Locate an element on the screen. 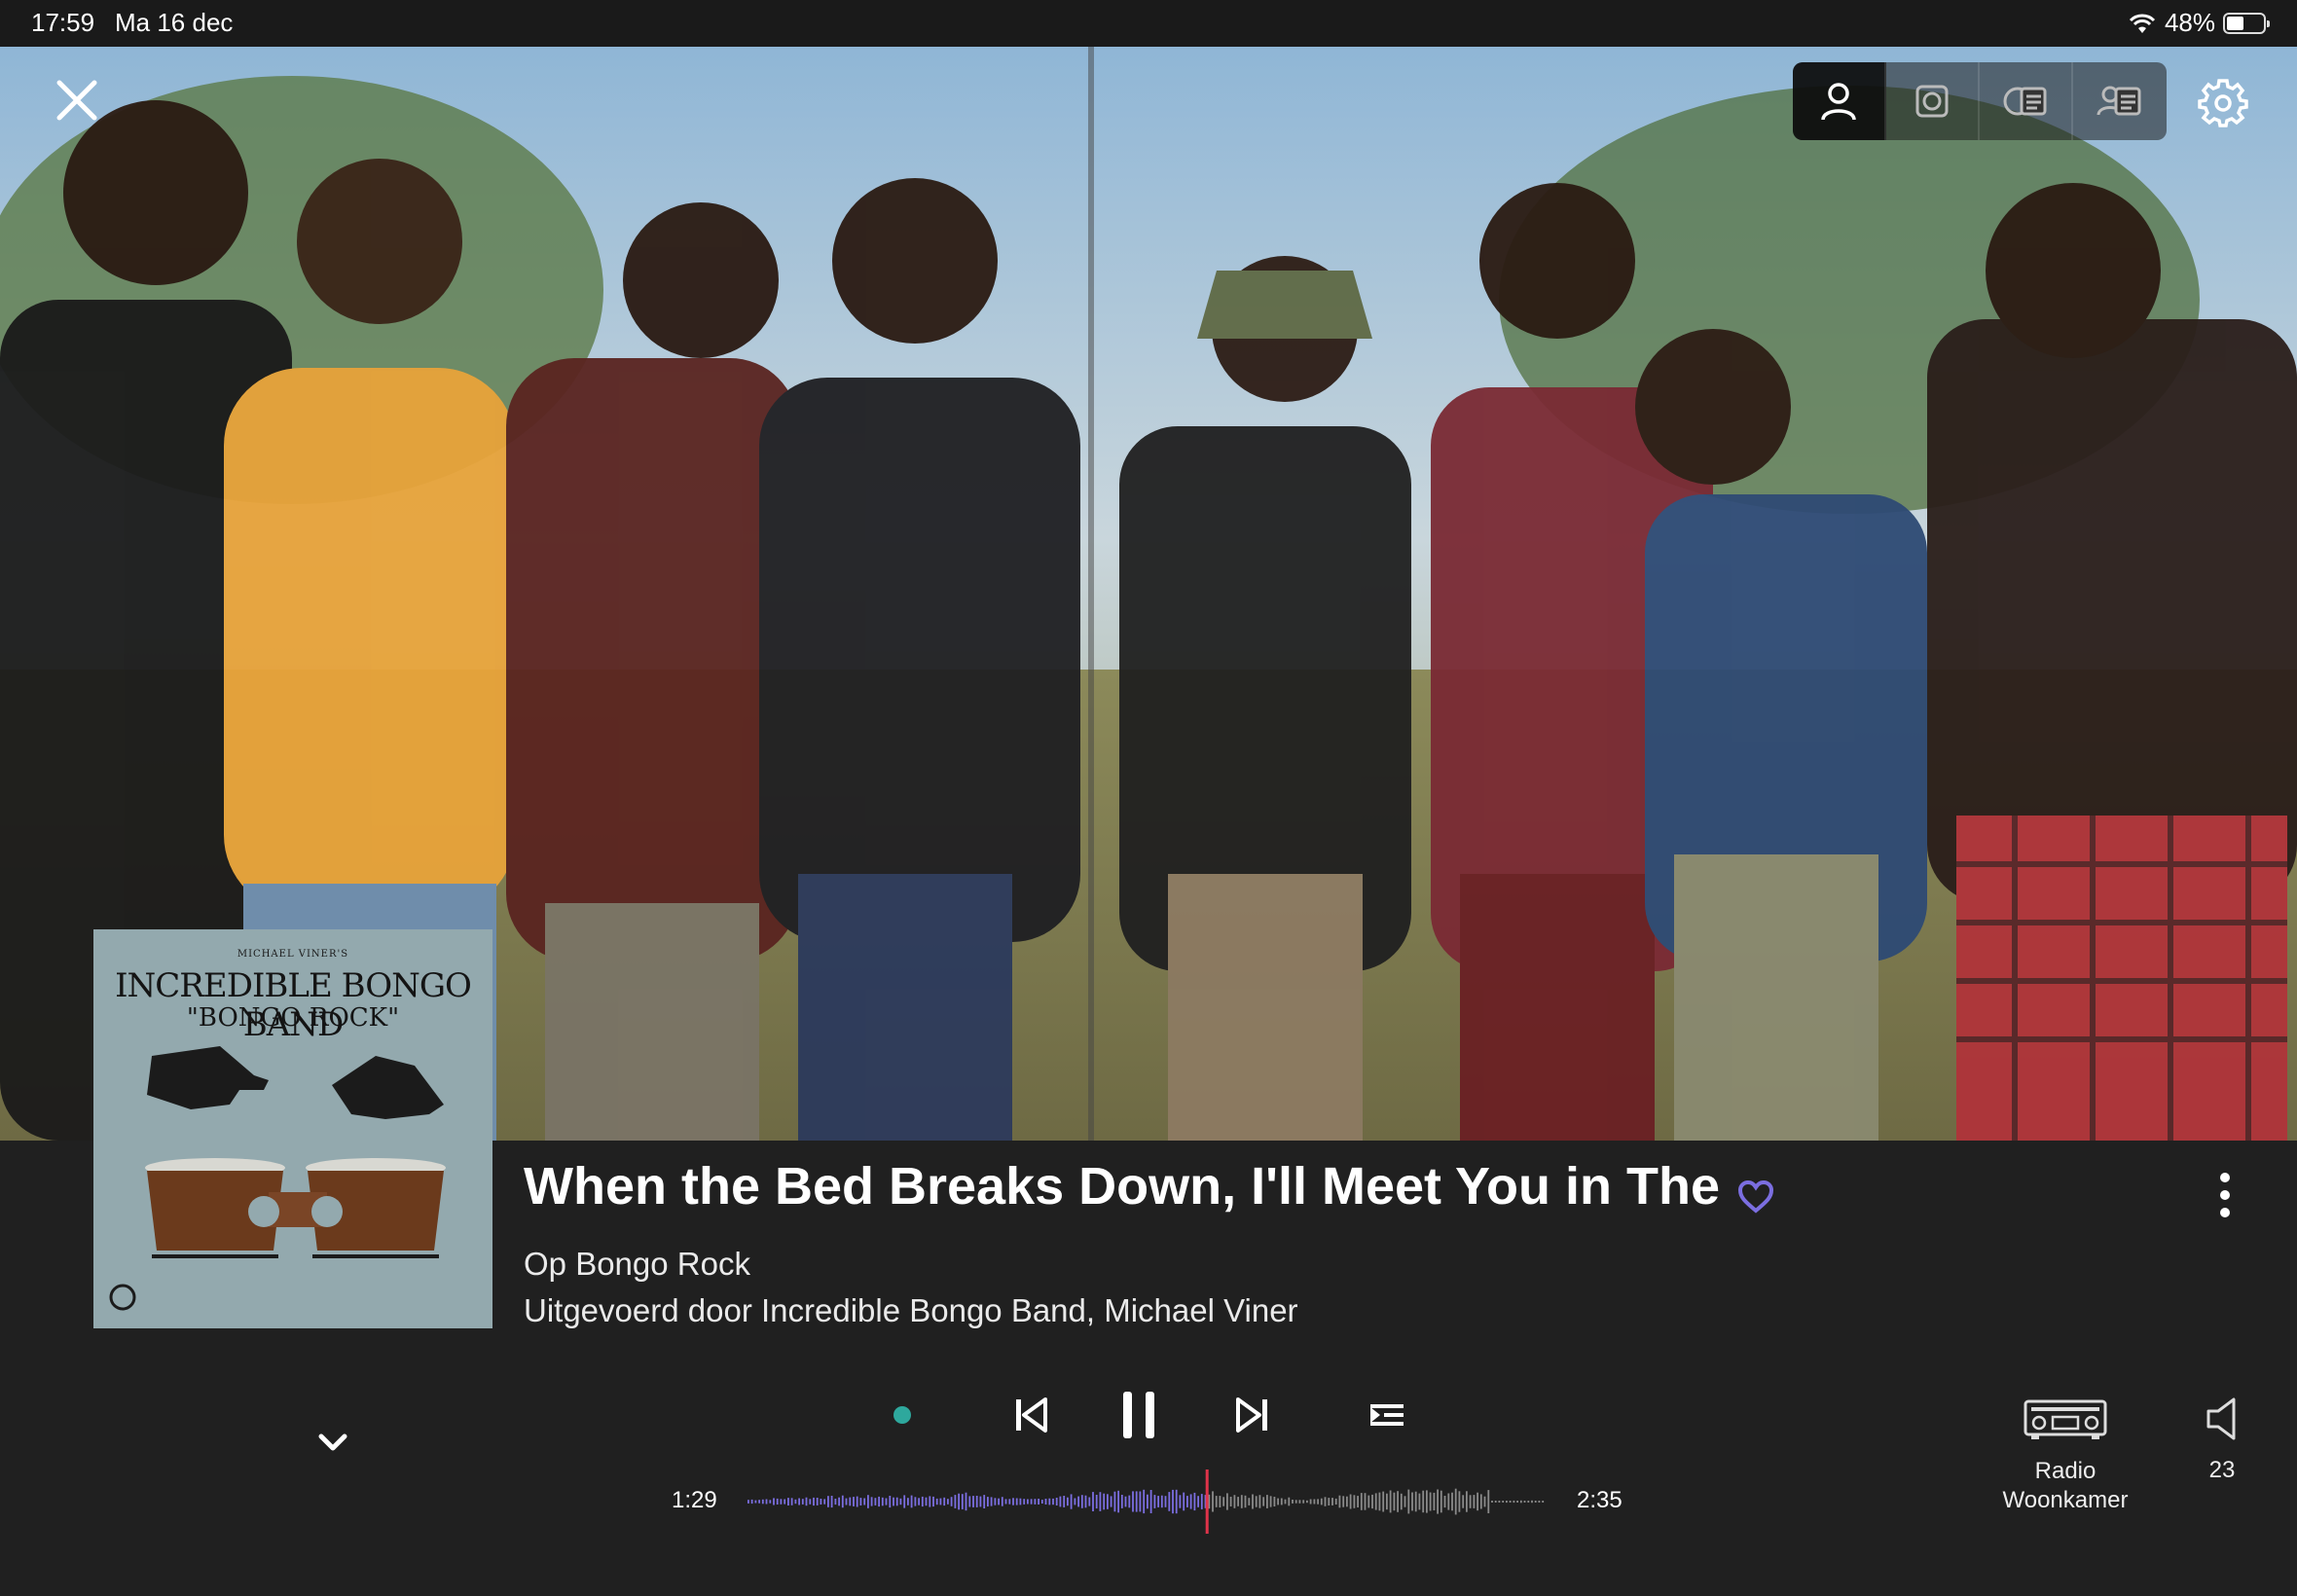  waveform-seekbar is located at coordinates (1146, 1502).